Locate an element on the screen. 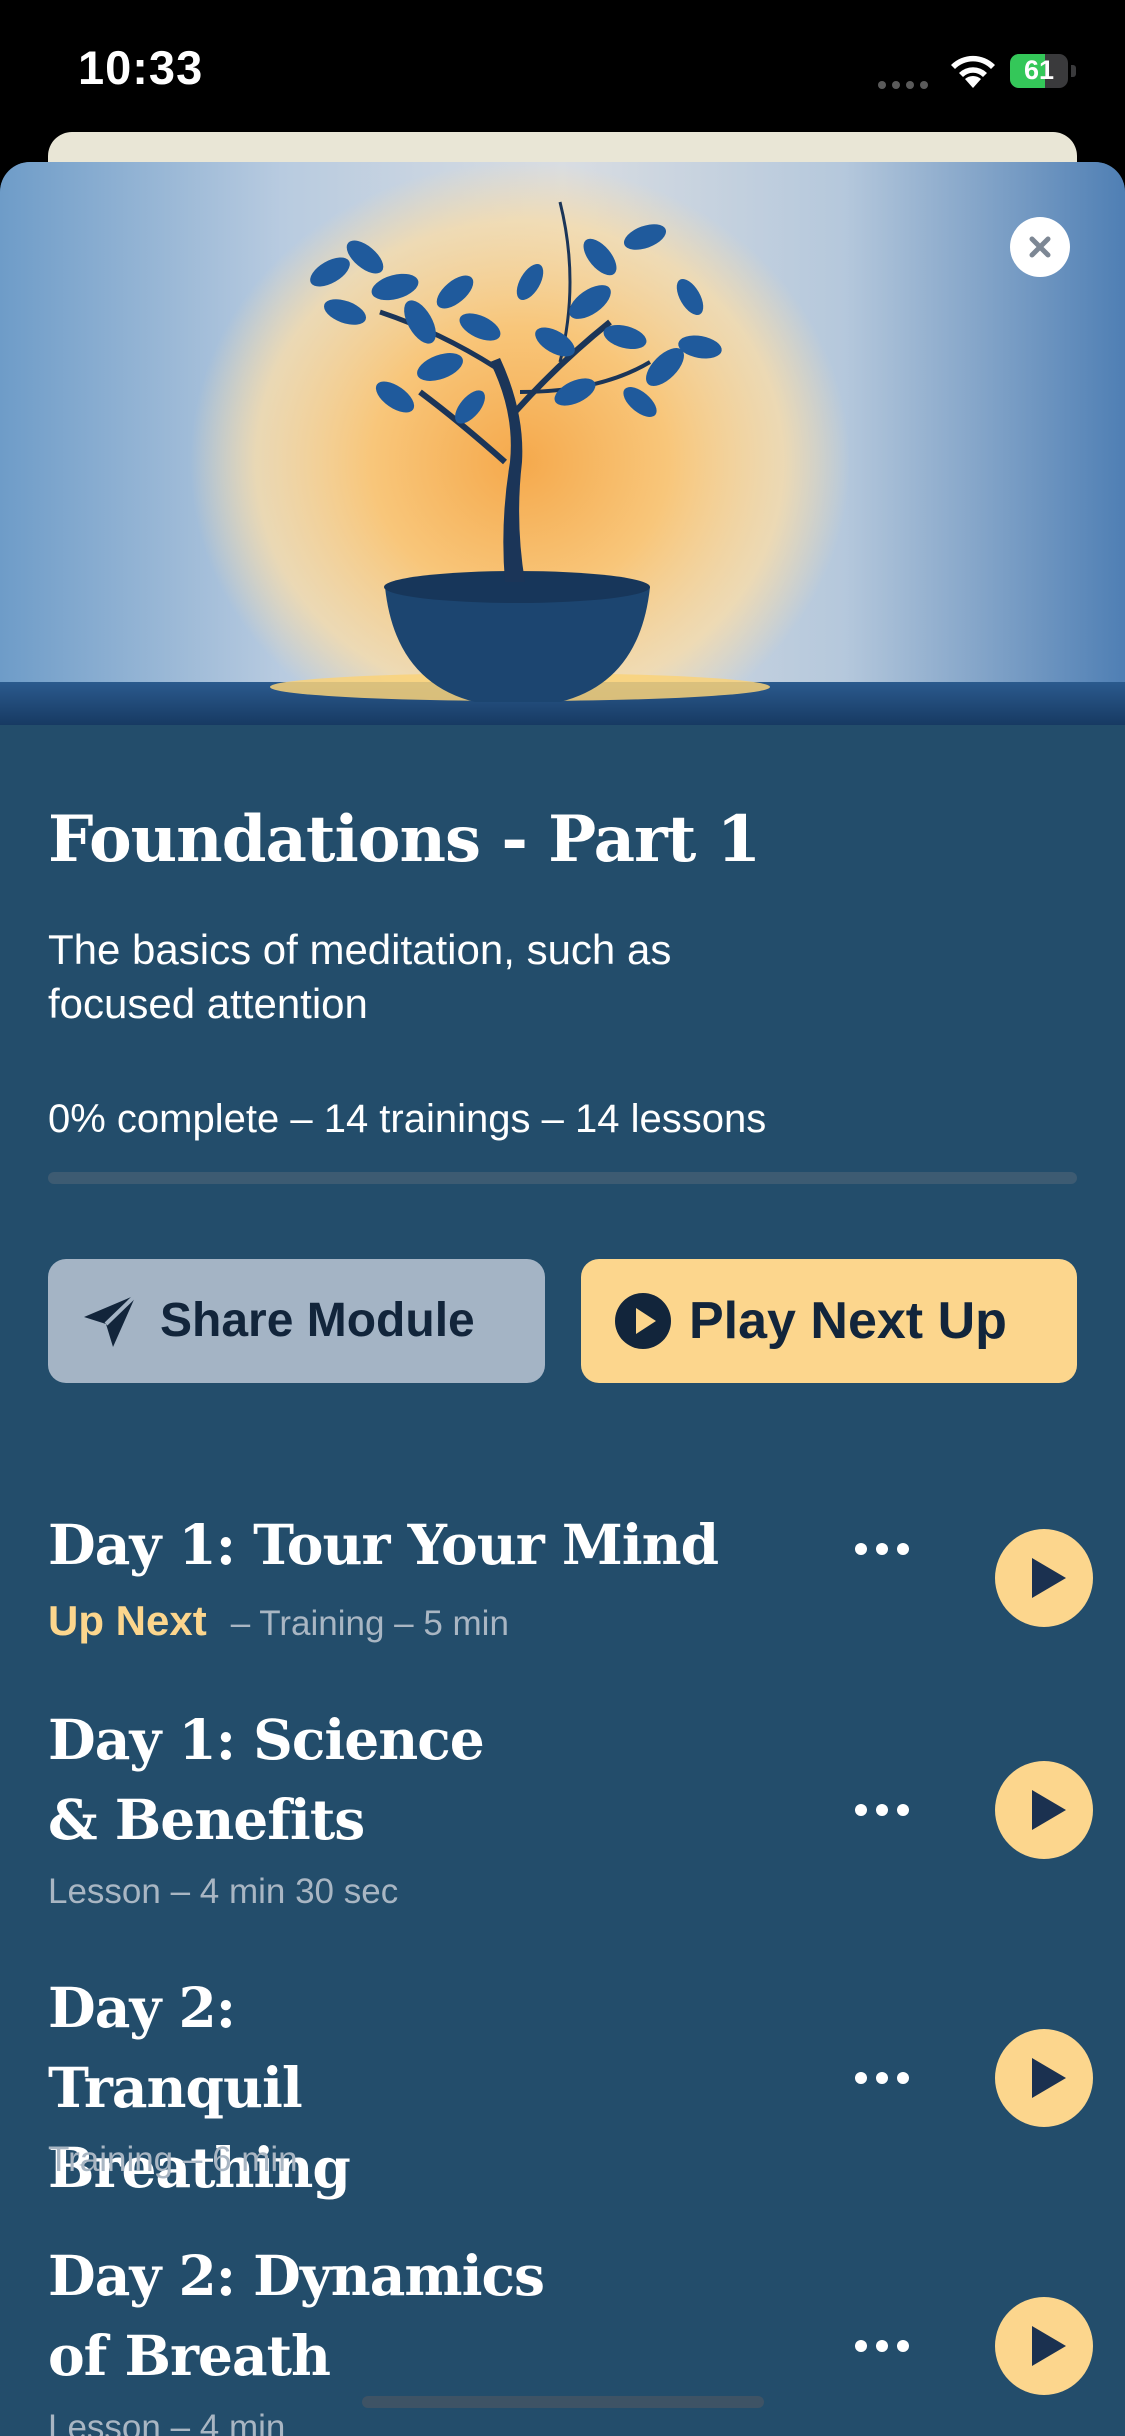 This screenshot has width=1125, height=2436. item-title: Day 2: Dynamics of Breath is located at coordinates (296, 2315).